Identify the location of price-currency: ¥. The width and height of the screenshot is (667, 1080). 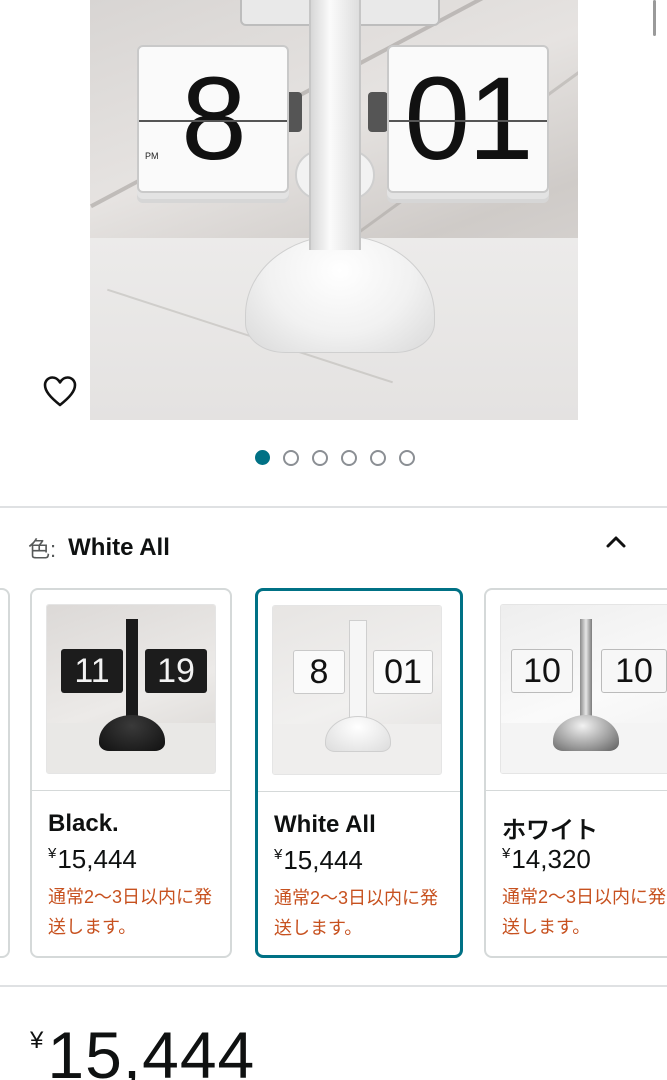
(37, 1040).